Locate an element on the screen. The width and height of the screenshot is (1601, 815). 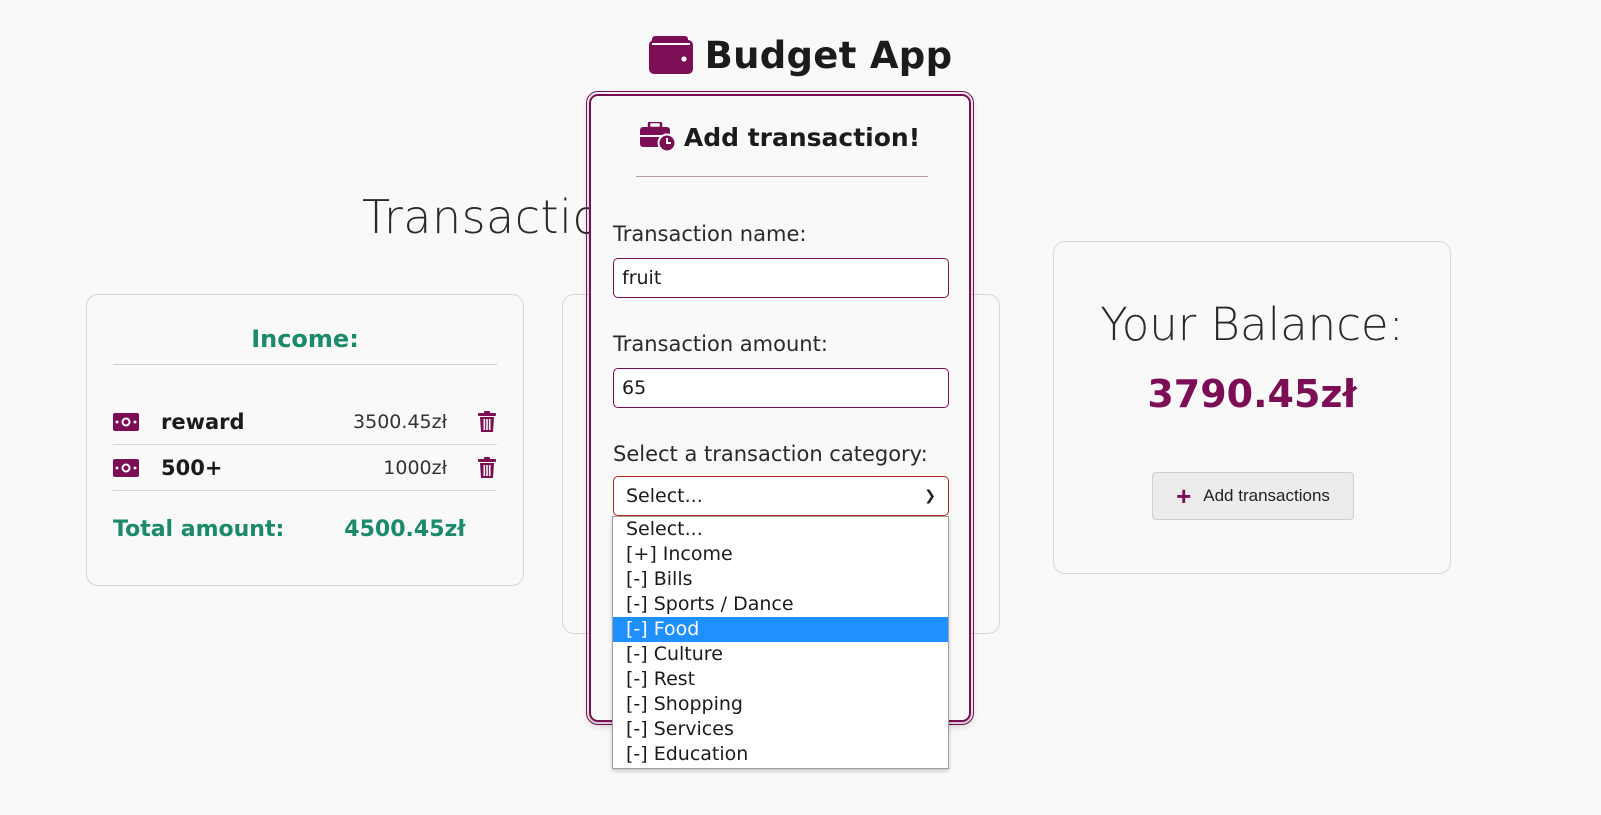
total-value: 4500.45zł is located at coordinates (405, 529).